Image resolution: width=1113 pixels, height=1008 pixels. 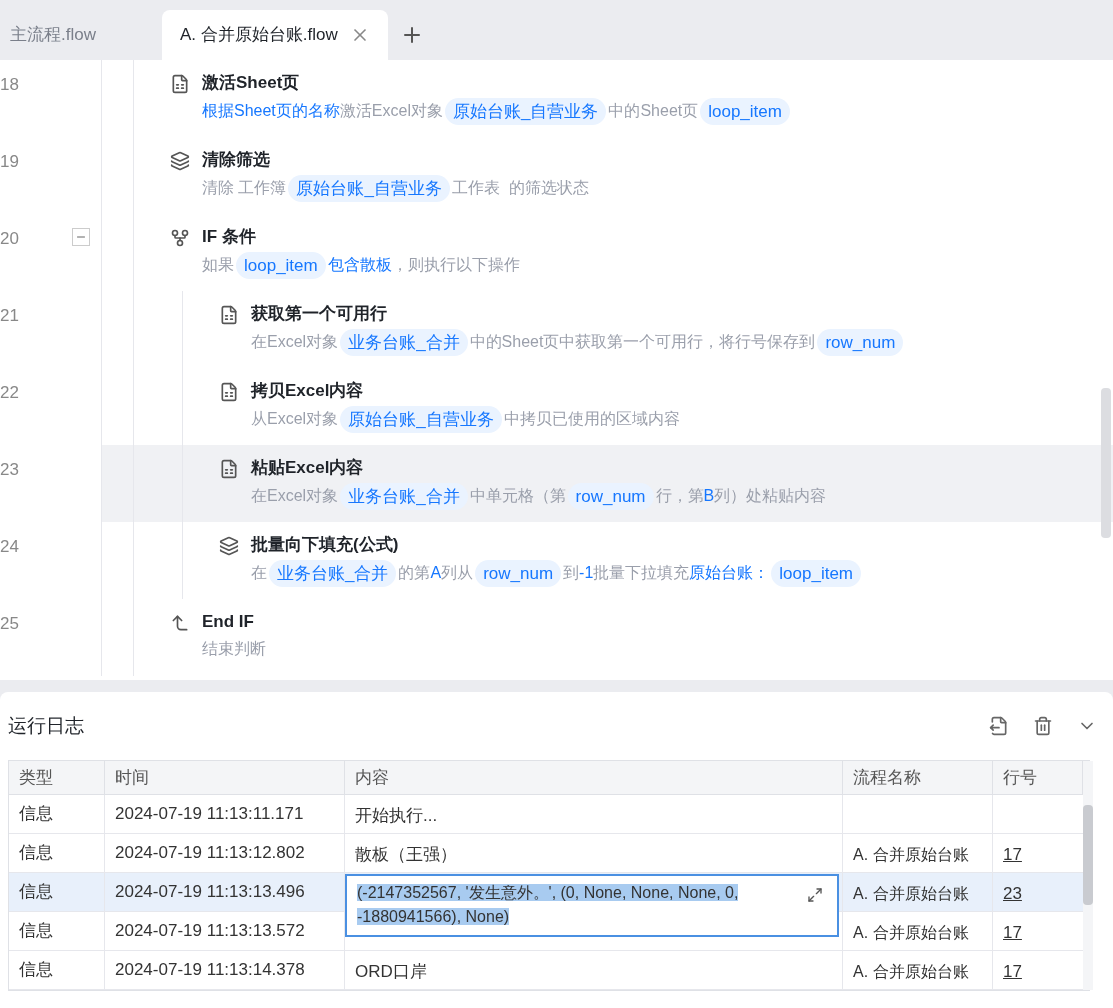 I want to click on table-cell: ORD口岸, so click(x=391, y=971).